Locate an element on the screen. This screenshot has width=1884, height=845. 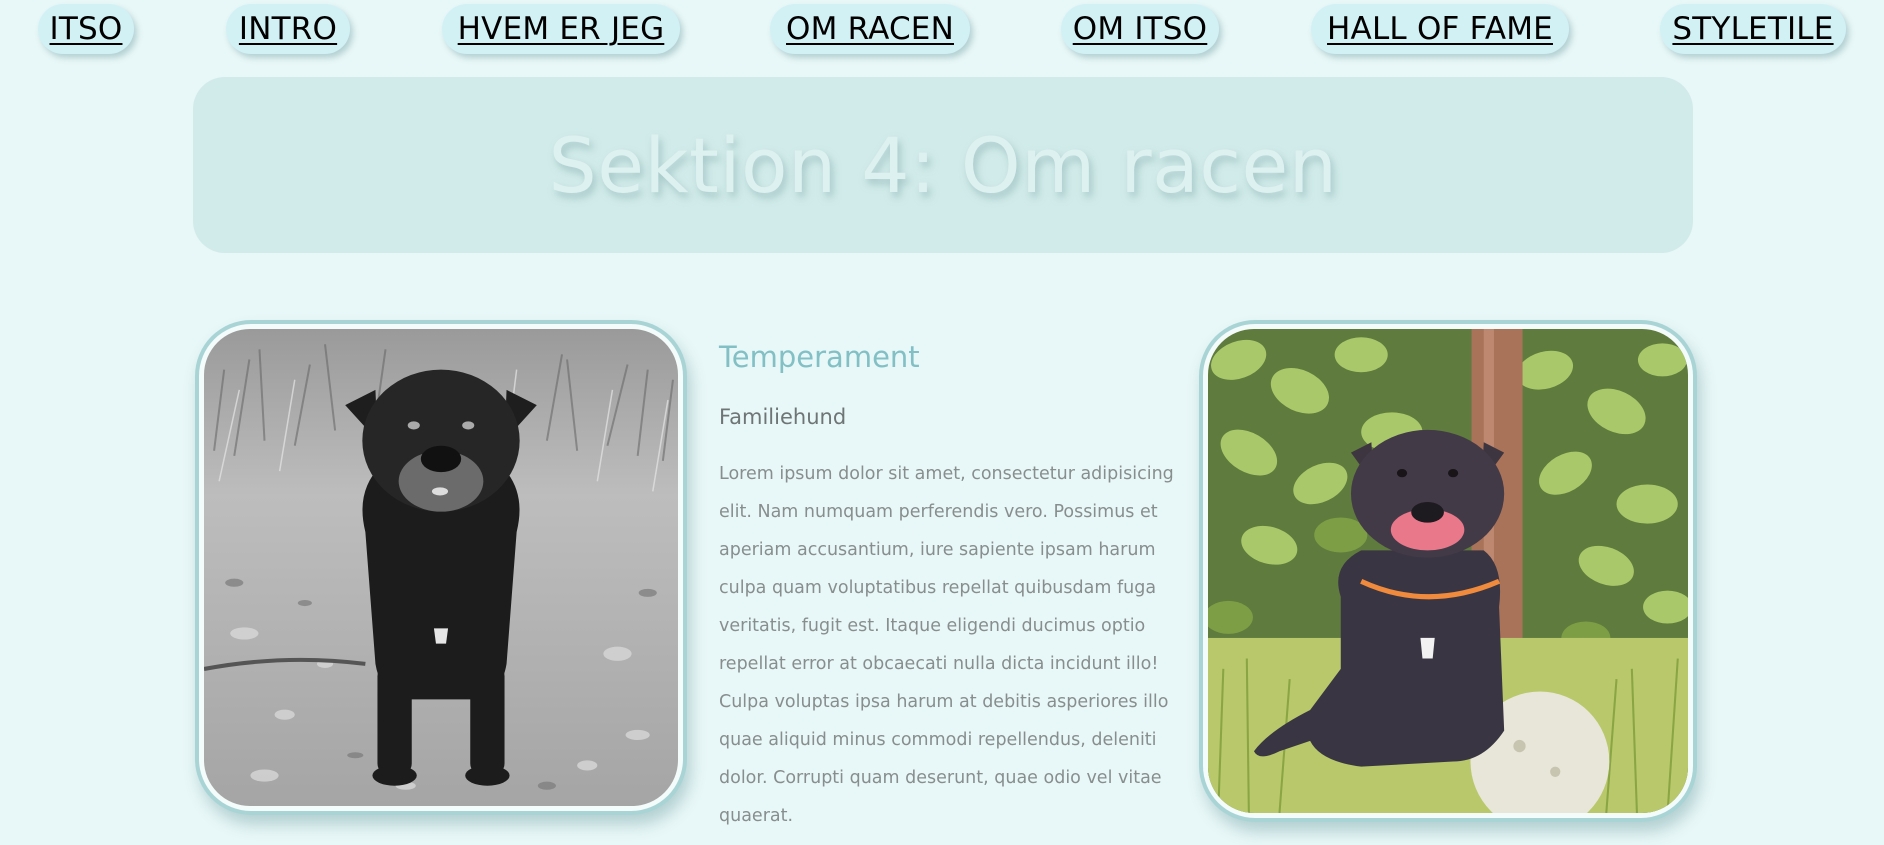
dog-color-photo is located at coordinates (1448, 571).